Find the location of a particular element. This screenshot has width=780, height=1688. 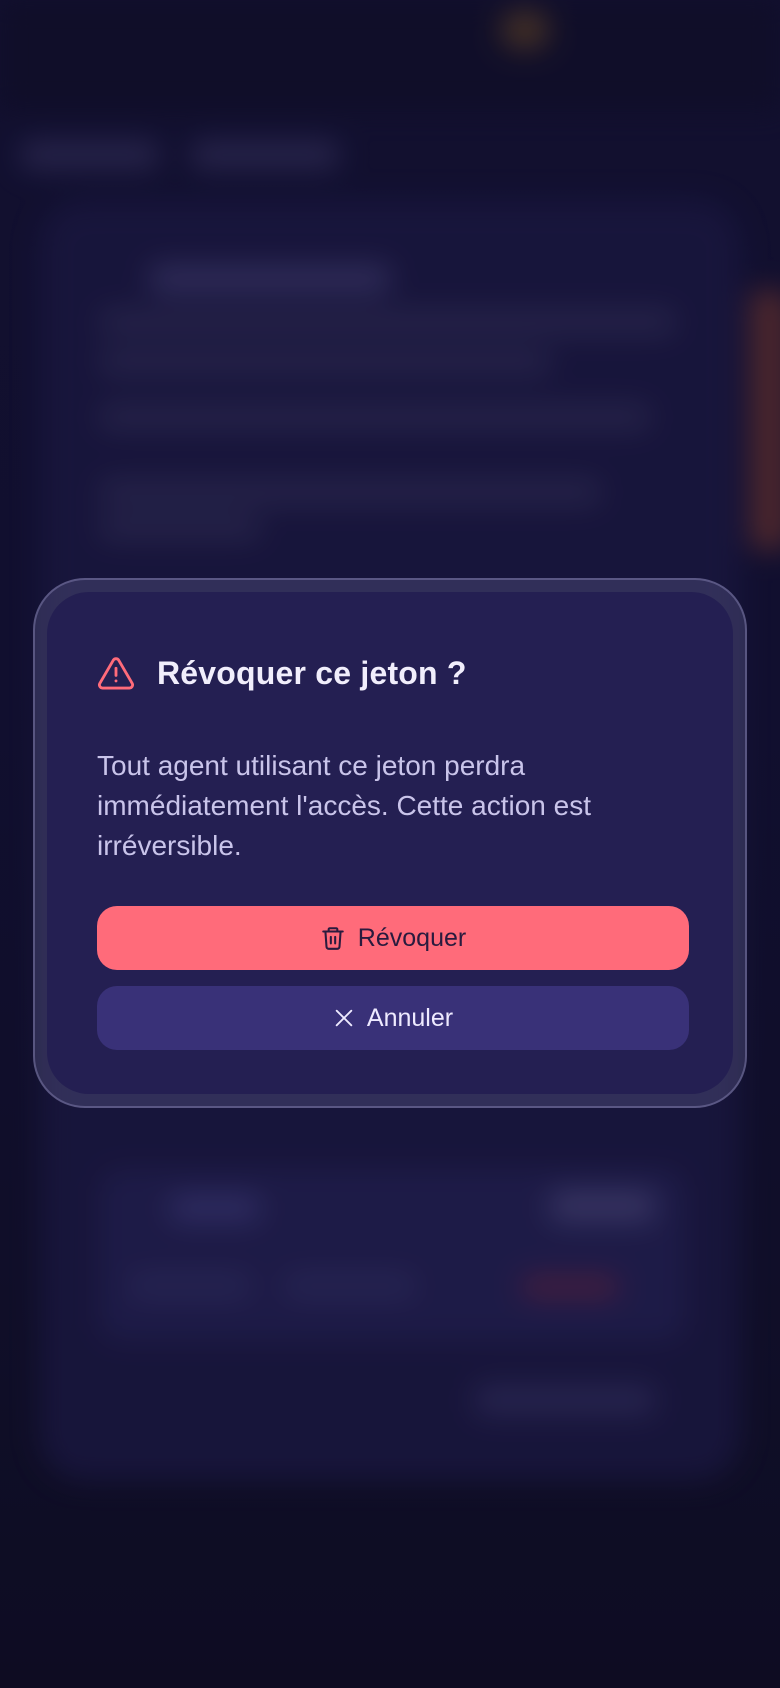

revoke-button: Révoquer is located at coordinates (393, 938).